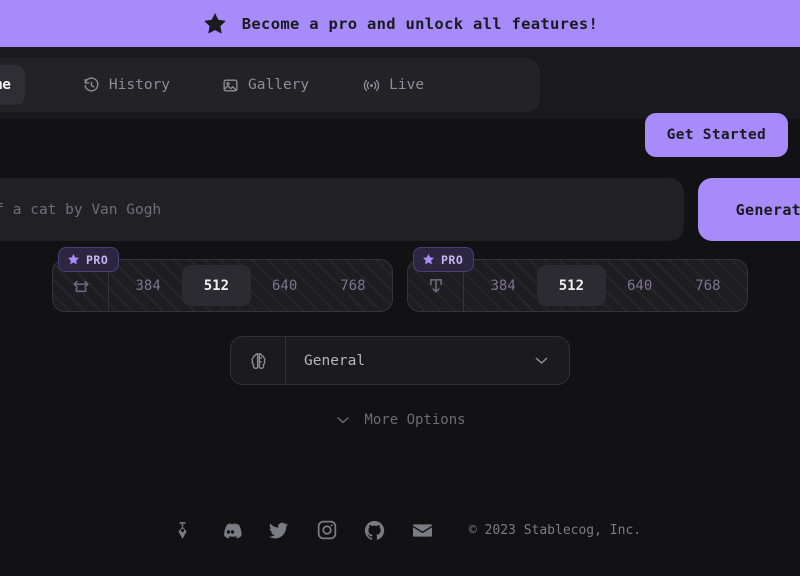 The height and width of the screenshot is (576, 800). I want to click on github-icon, so click(375, 530).